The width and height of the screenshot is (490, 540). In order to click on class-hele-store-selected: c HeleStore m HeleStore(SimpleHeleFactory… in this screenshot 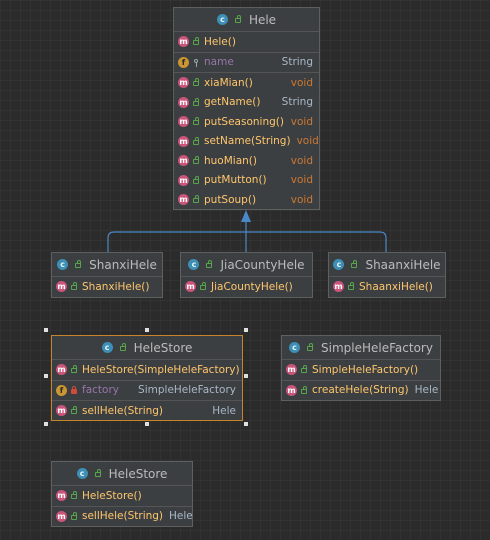, I will do `click(147, 378)`.